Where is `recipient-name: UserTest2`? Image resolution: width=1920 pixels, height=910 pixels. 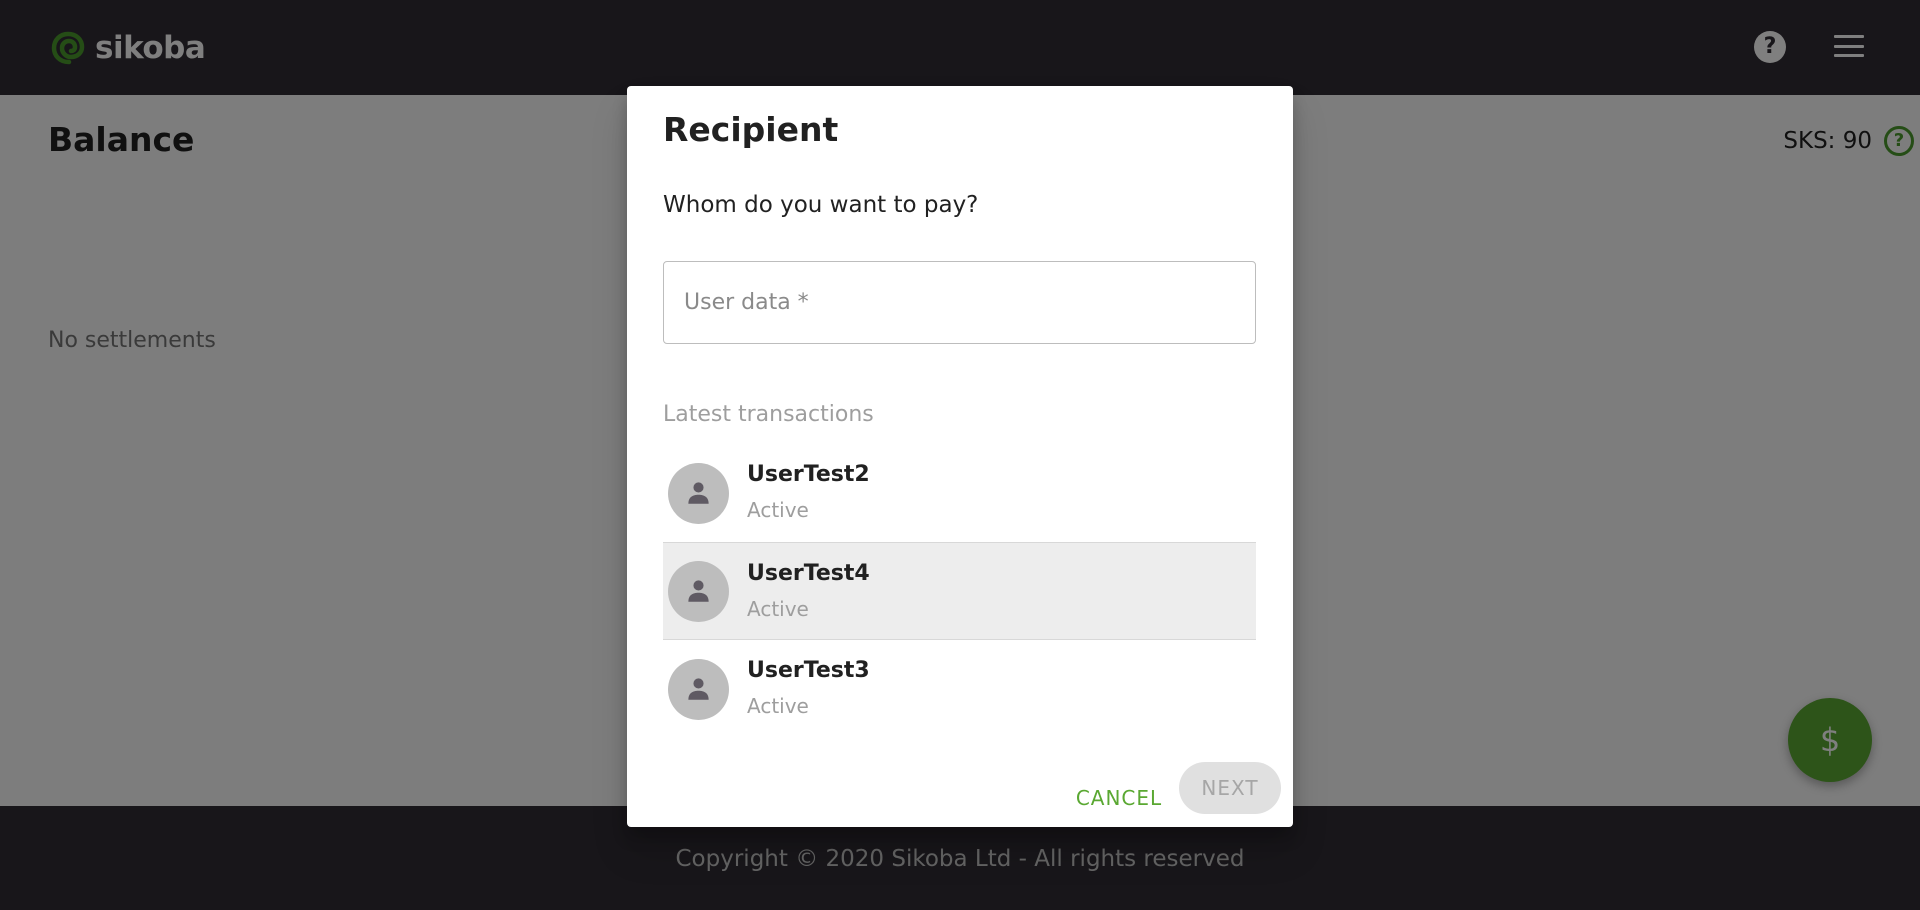
recipient-name: UserTest2 is located at coordinates (808, 474).